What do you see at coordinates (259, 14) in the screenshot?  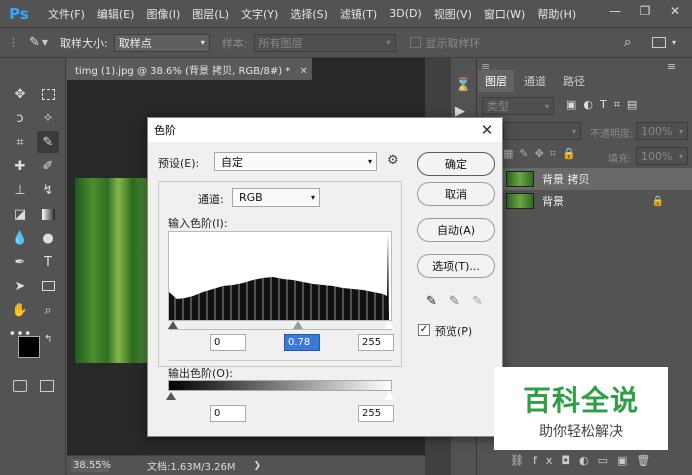 I see `menu-type: 文字(Y)` at bounding box center [259, 14].